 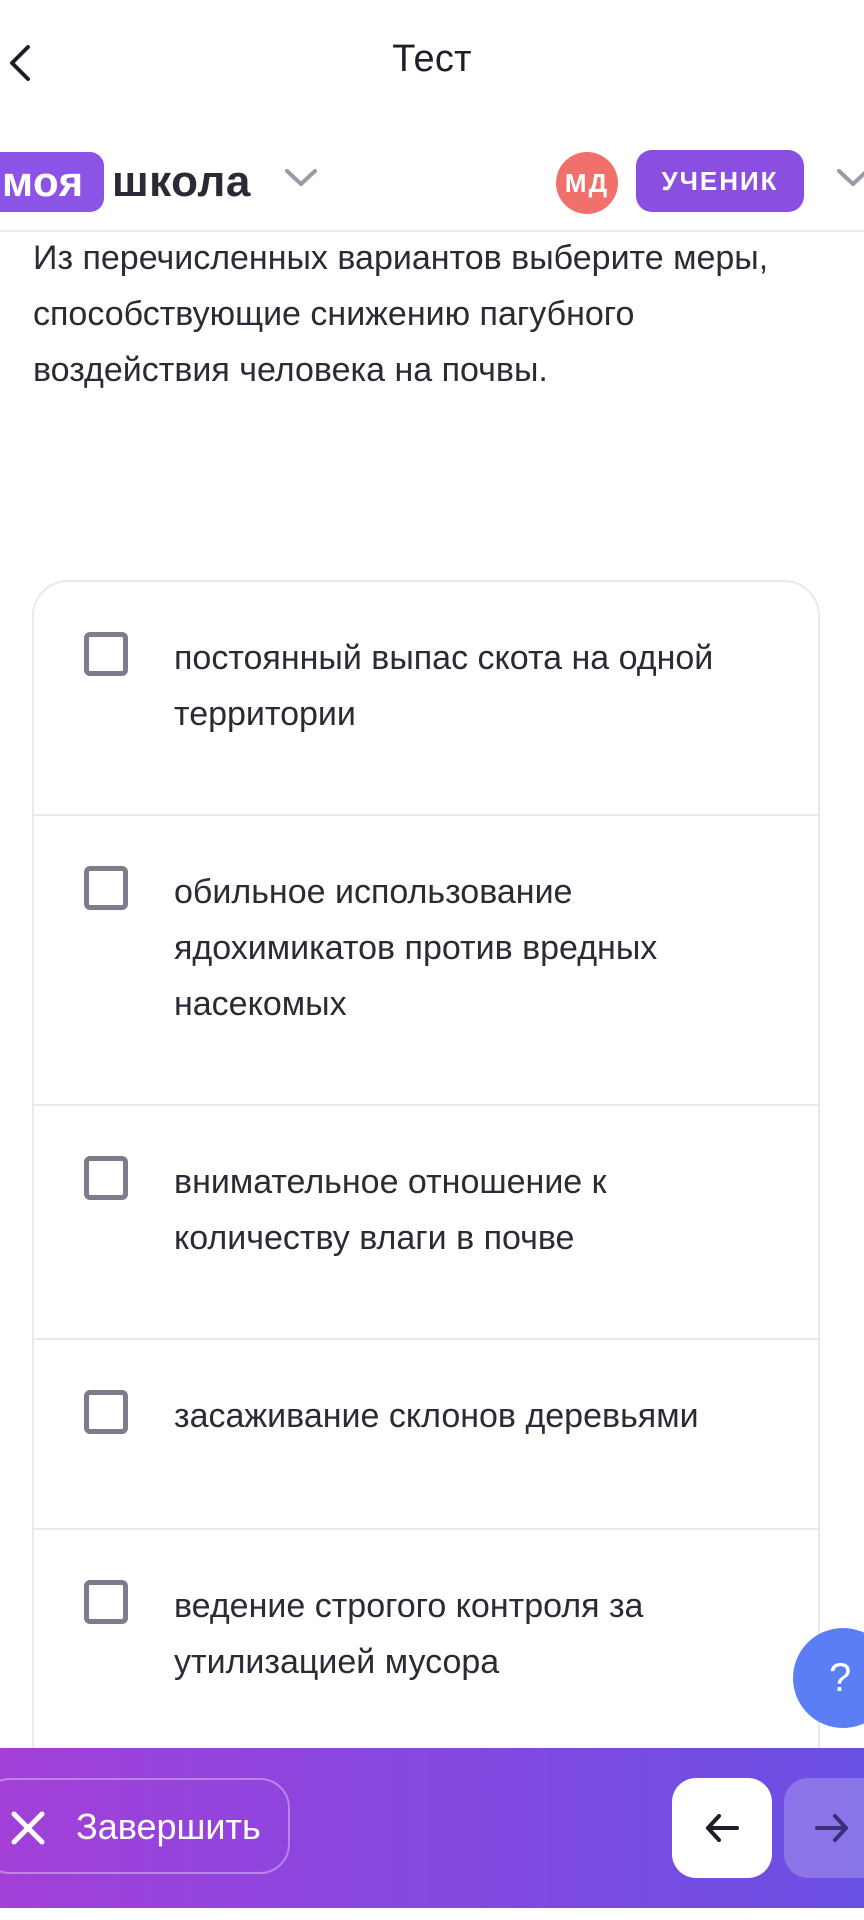 I want to click on logo-shkola: школа, so click(x=181, y=182).